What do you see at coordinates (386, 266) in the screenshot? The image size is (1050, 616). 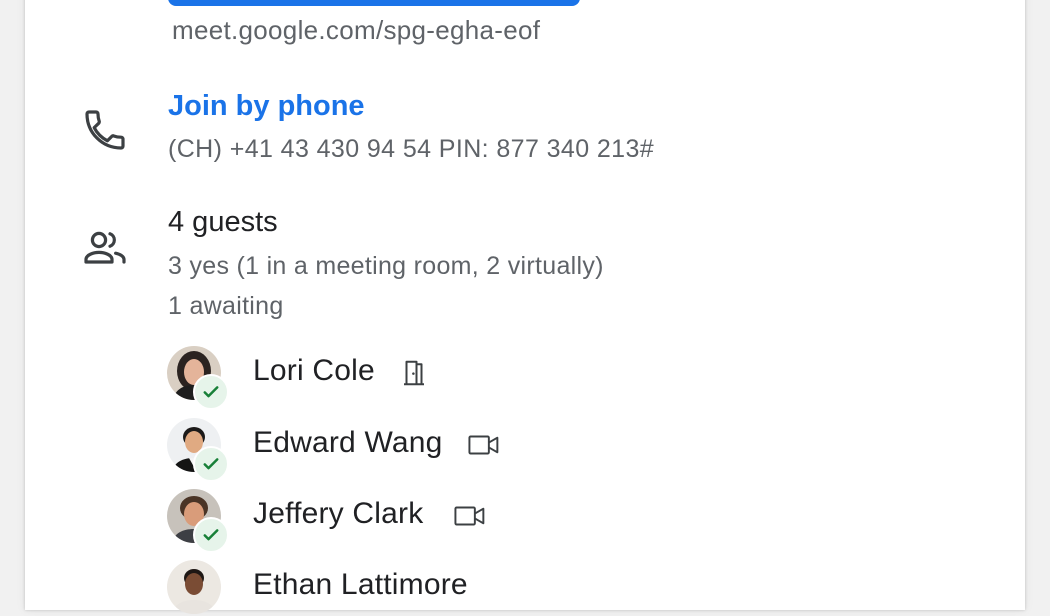 I see `guests-yes-summary: 3 yes (1 in a meeting room, 2 virtually)` at bounding box center [386, 266].